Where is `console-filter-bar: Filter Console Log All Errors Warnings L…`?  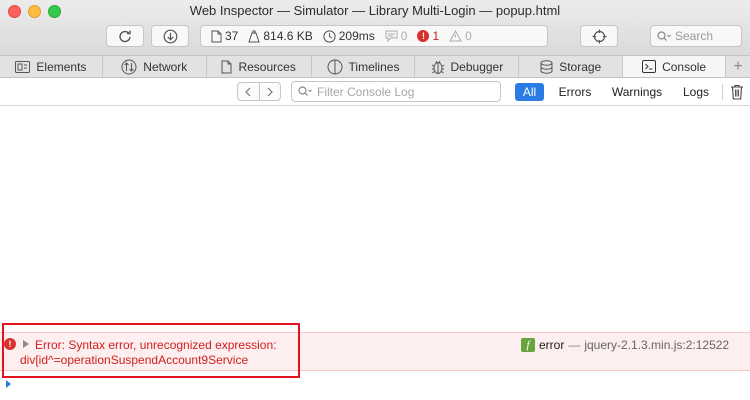 console-filter-bar: Filter Console Log All Errors Warnings L… is located at coordinates (375, 92).